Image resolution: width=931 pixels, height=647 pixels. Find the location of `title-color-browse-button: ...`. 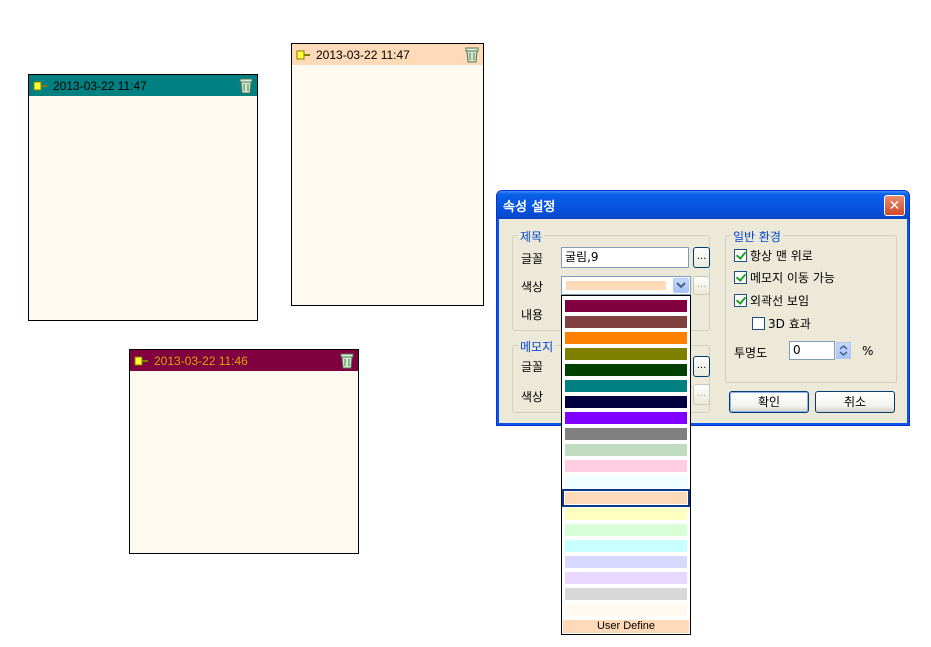

title-color-browse-button: ... is located at coordinates (701, 285).